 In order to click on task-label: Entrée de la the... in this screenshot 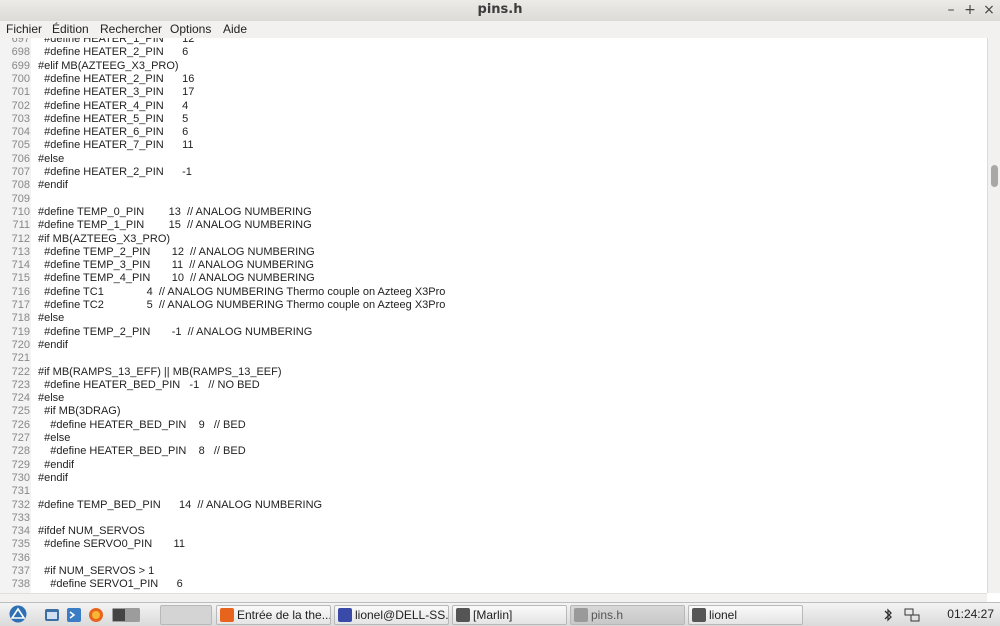, I will do `click(284, 615)`.